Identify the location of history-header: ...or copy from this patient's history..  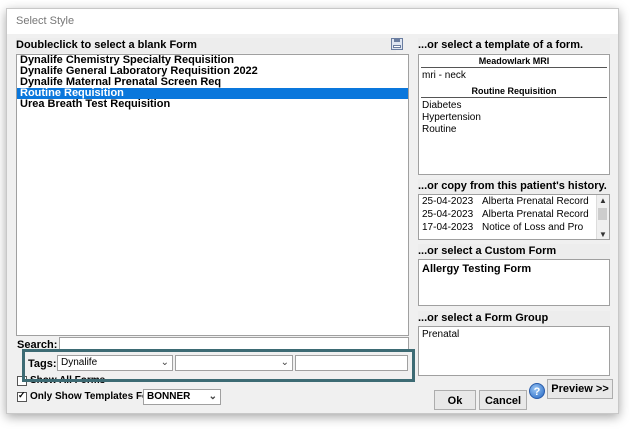
(514, 186).